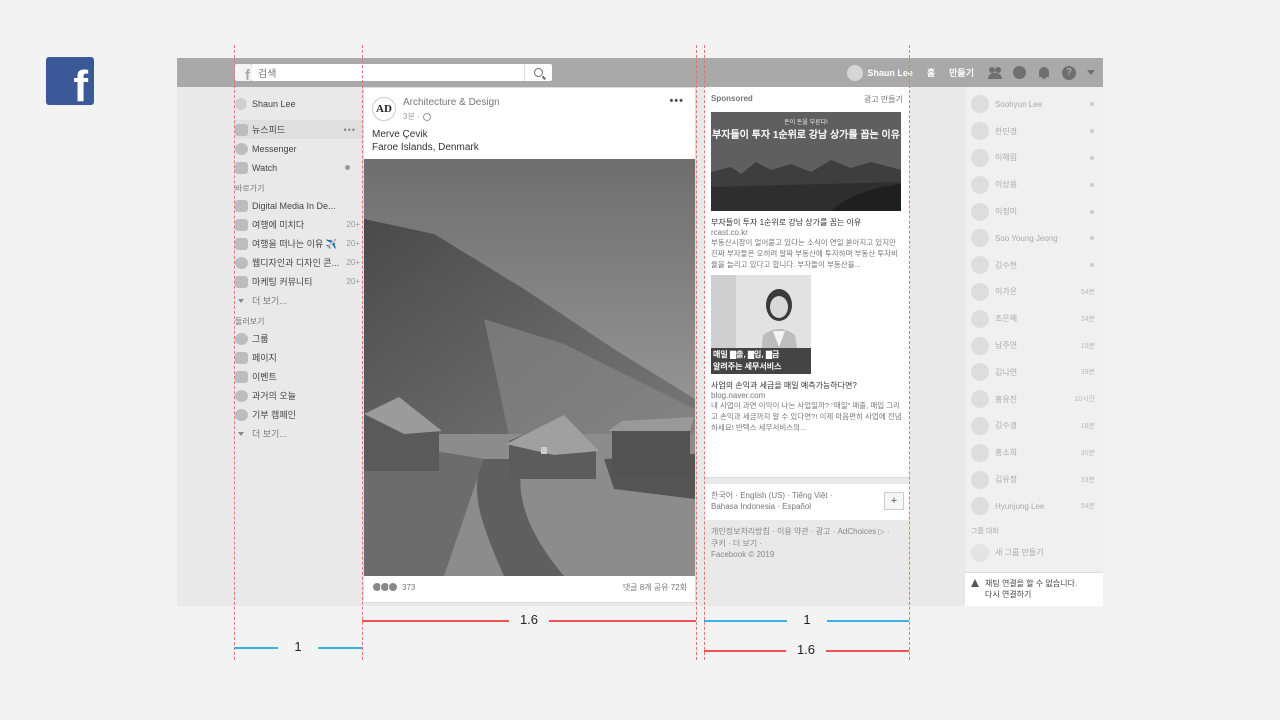 The height and width of the screenshot is (720, 1280). I want to click on add-language-button: +, so click(894, 501).